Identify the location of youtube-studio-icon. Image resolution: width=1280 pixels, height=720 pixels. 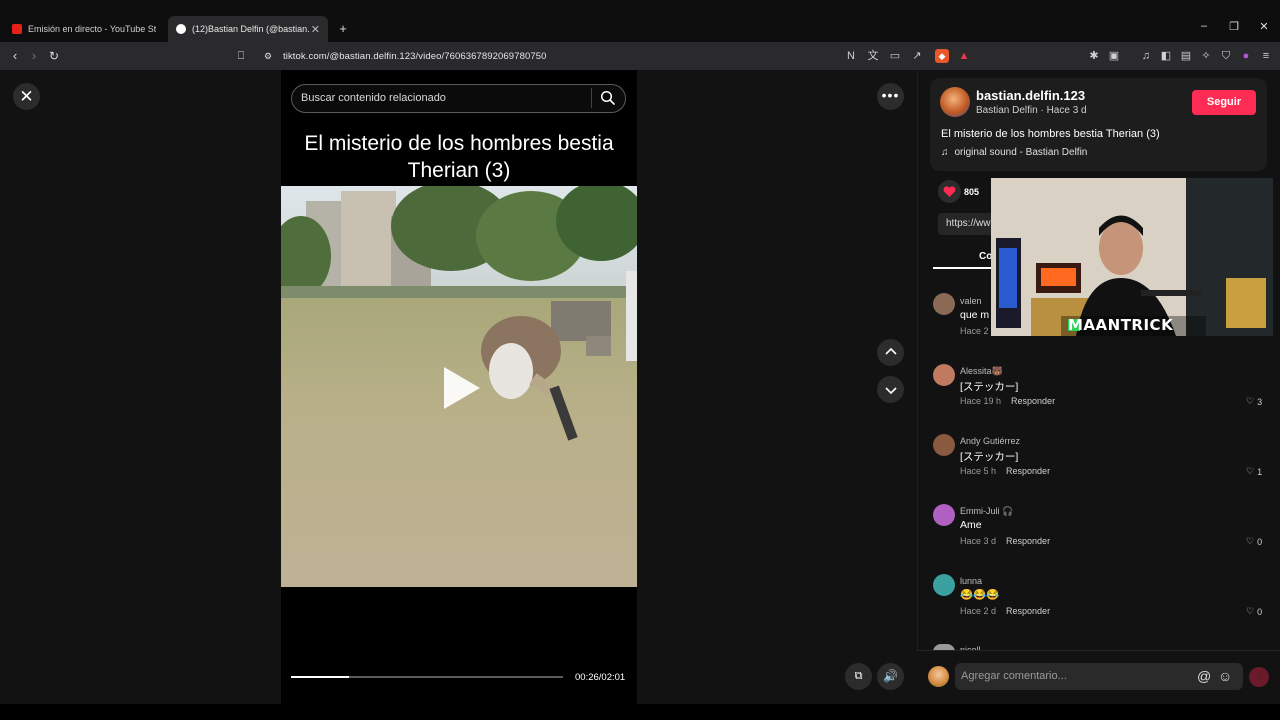
(17, 29).